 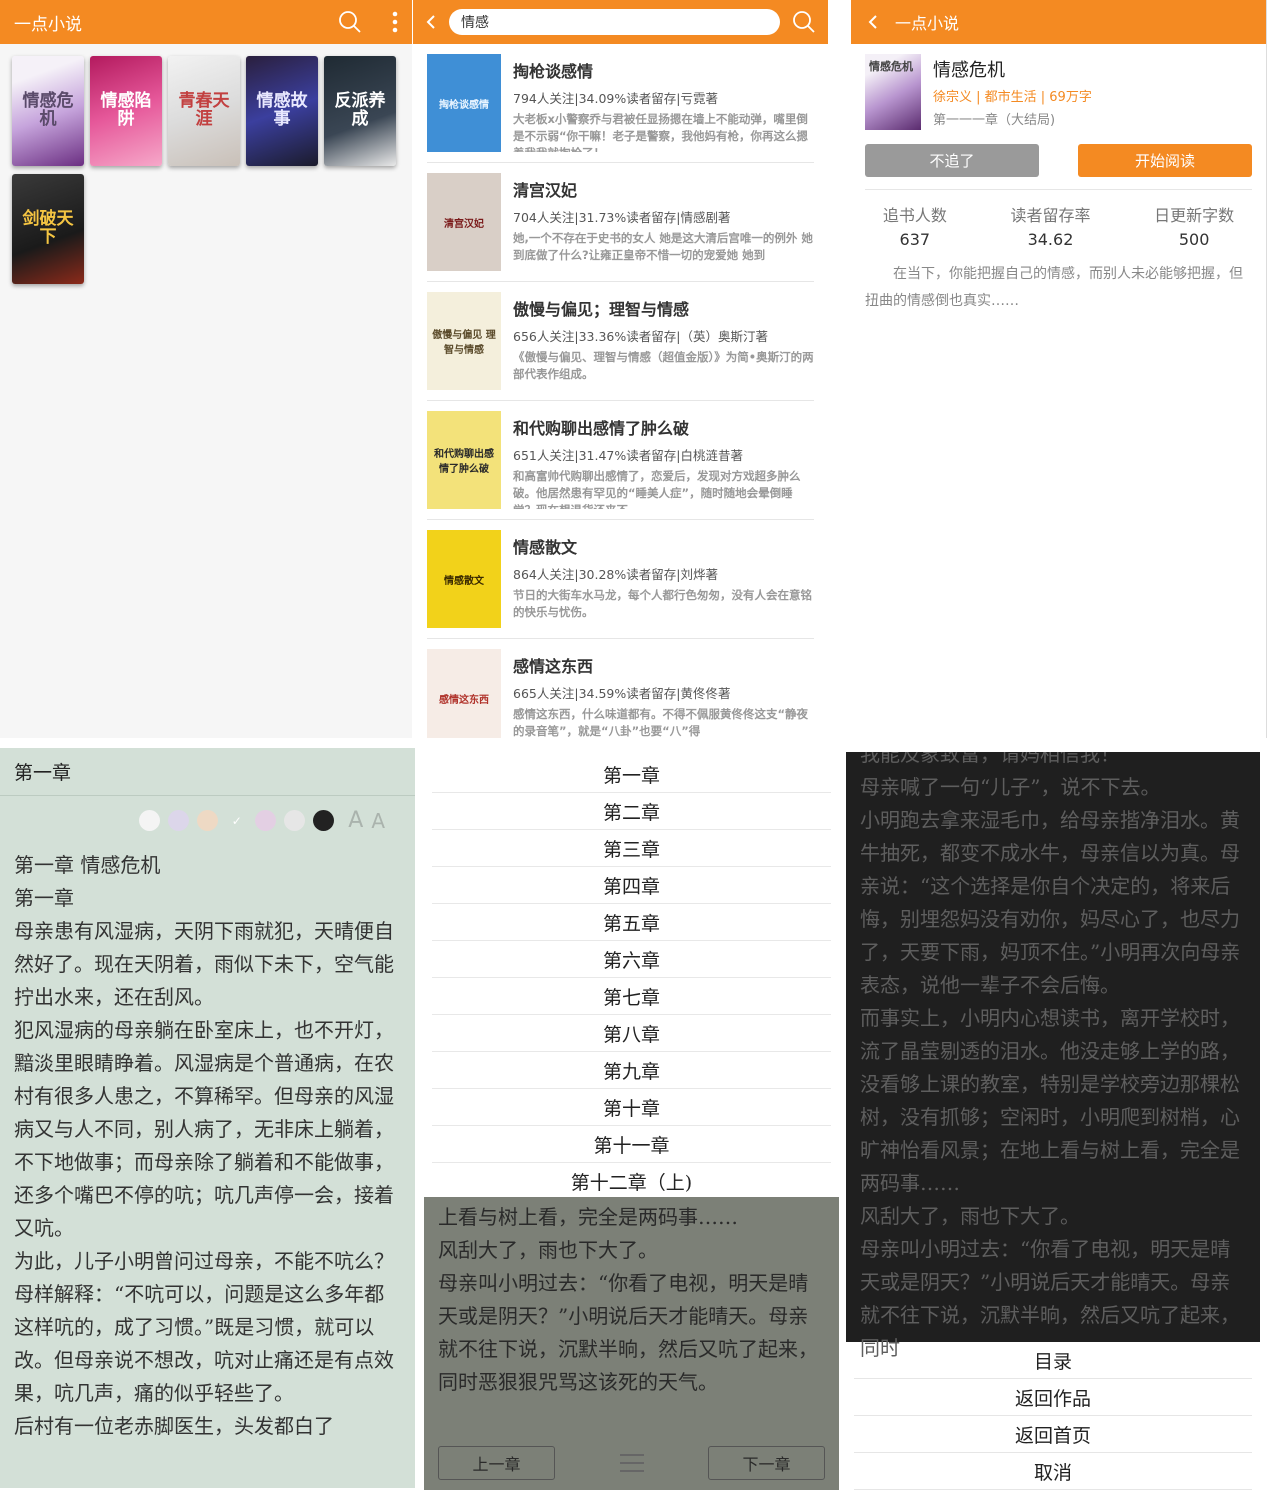 What do you see at coordinates (282, 111) in the screenshot?
I see `book-cover: 情感故事` at bounding box center [282, 111].